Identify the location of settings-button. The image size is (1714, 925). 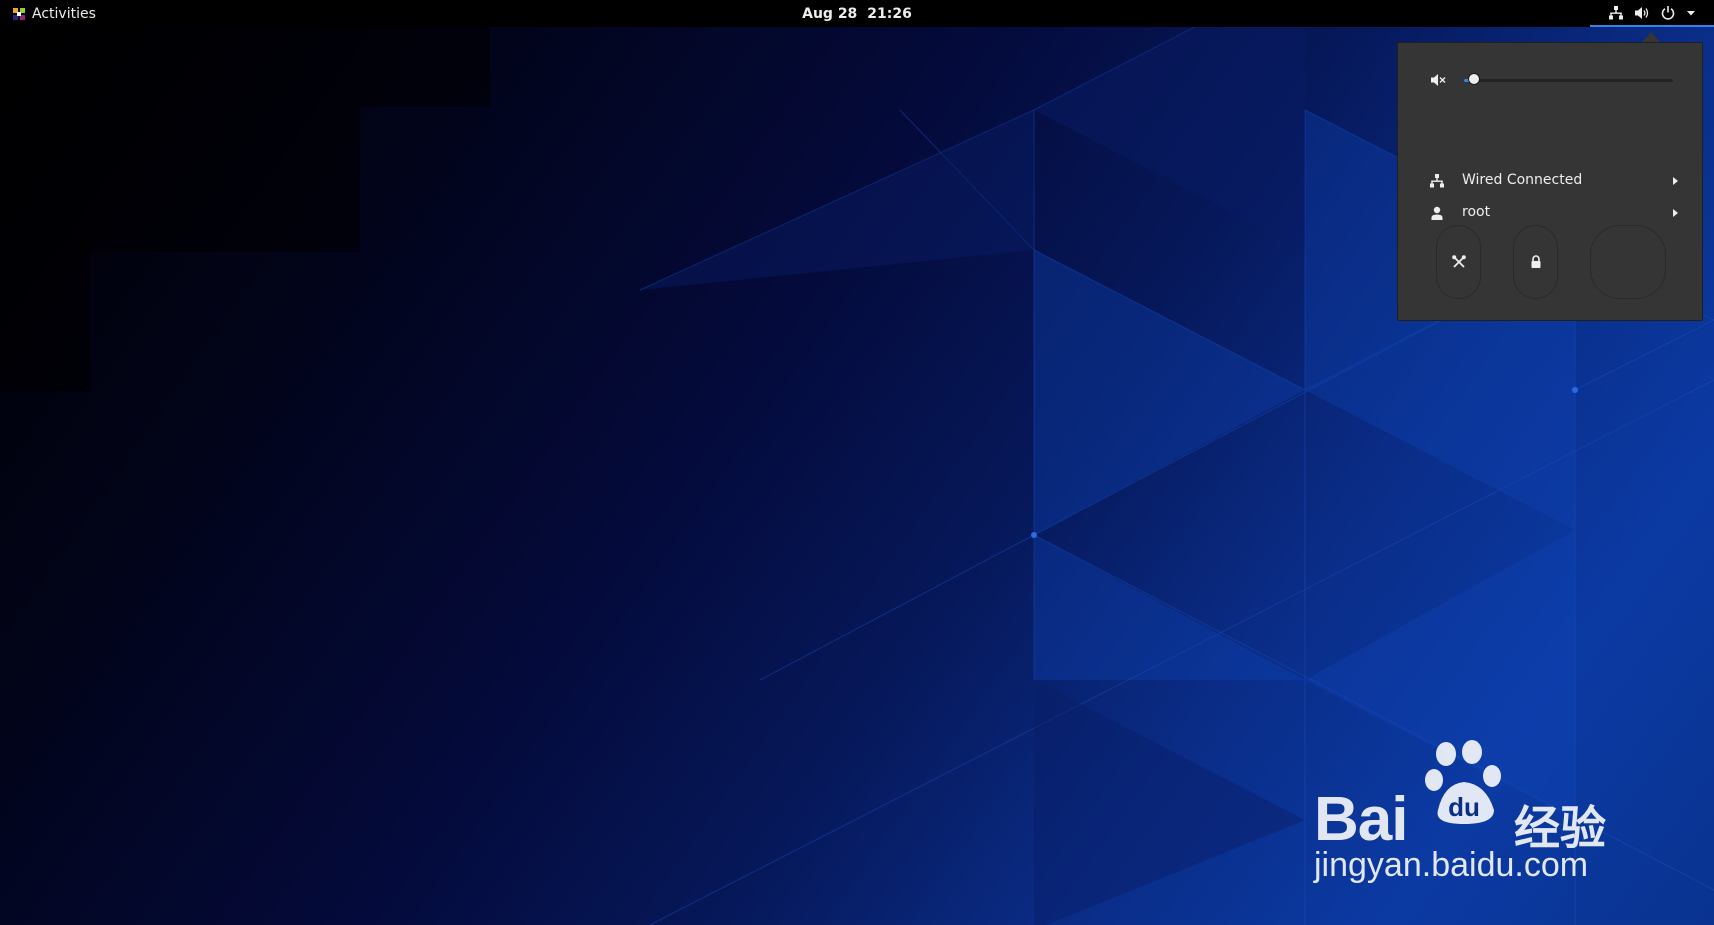
(1458, 262).